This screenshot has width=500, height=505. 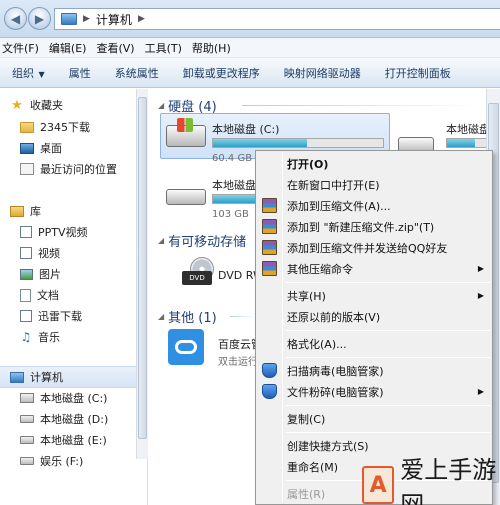 What do you see at coordinates (62, 461) in the screenshot?
I see `nav-label: 娱乐 (F:)` at bounding box center [62, 461].